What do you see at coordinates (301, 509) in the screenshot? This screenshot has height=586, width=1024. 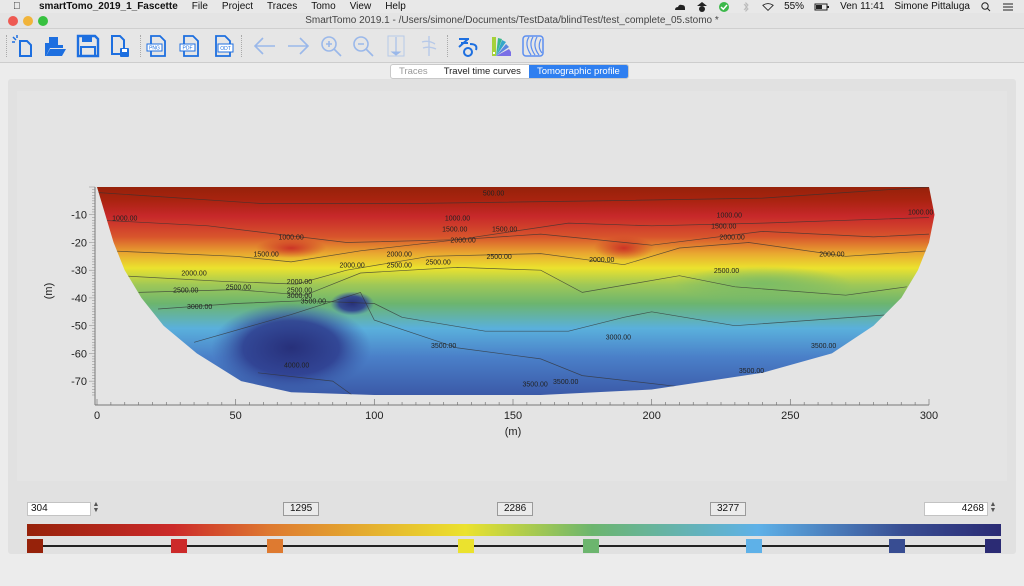 I see `scale-tick-1: 1295` at bounding box center [301, 509].